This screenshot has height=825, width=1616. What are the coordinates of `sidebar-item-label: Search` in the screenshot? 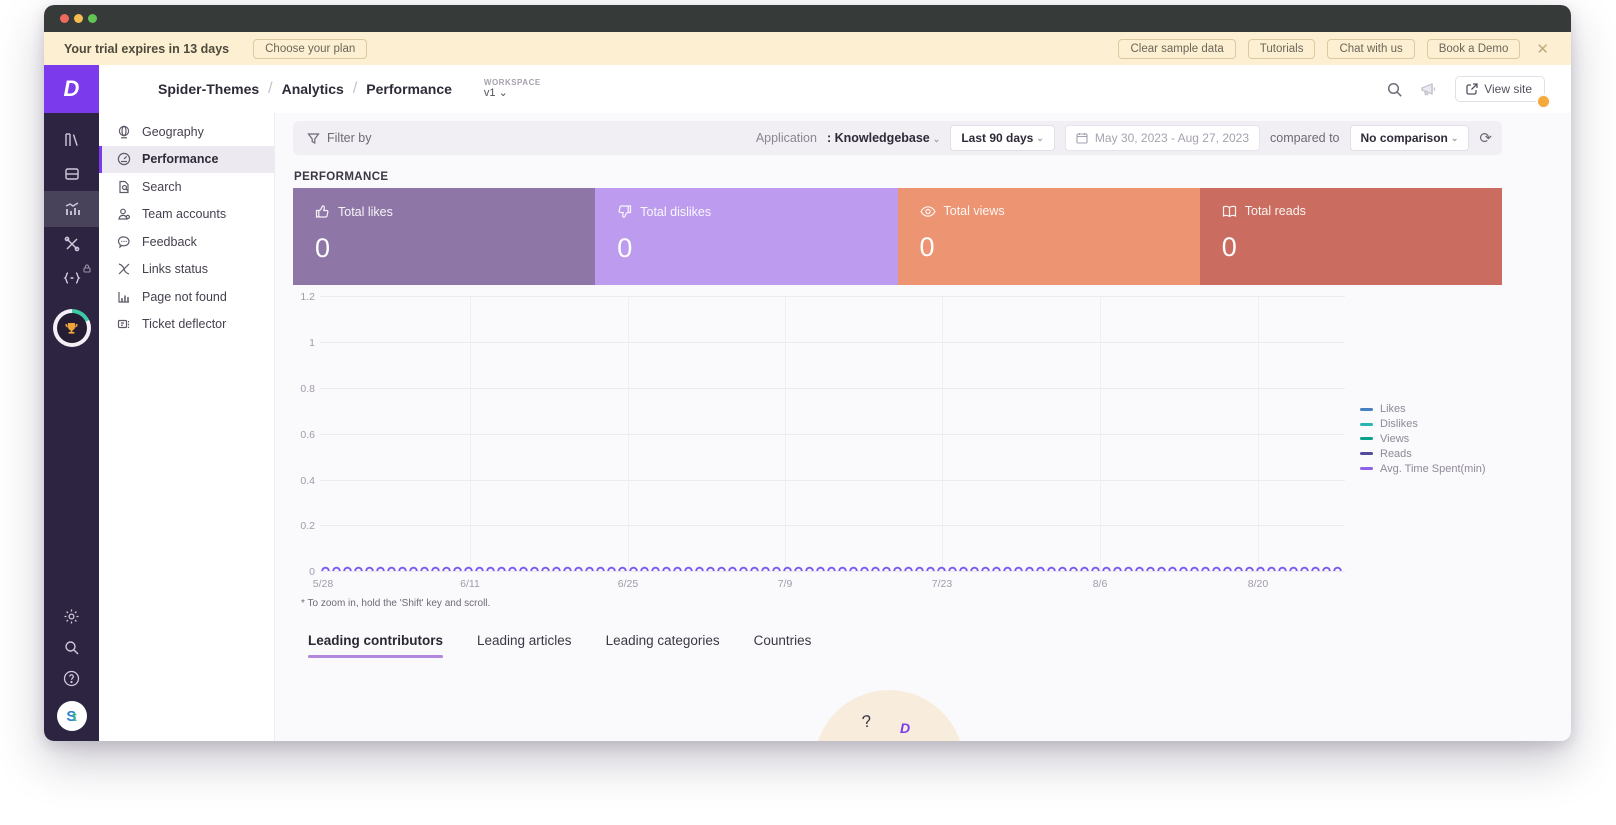 It's located at (162, 186).